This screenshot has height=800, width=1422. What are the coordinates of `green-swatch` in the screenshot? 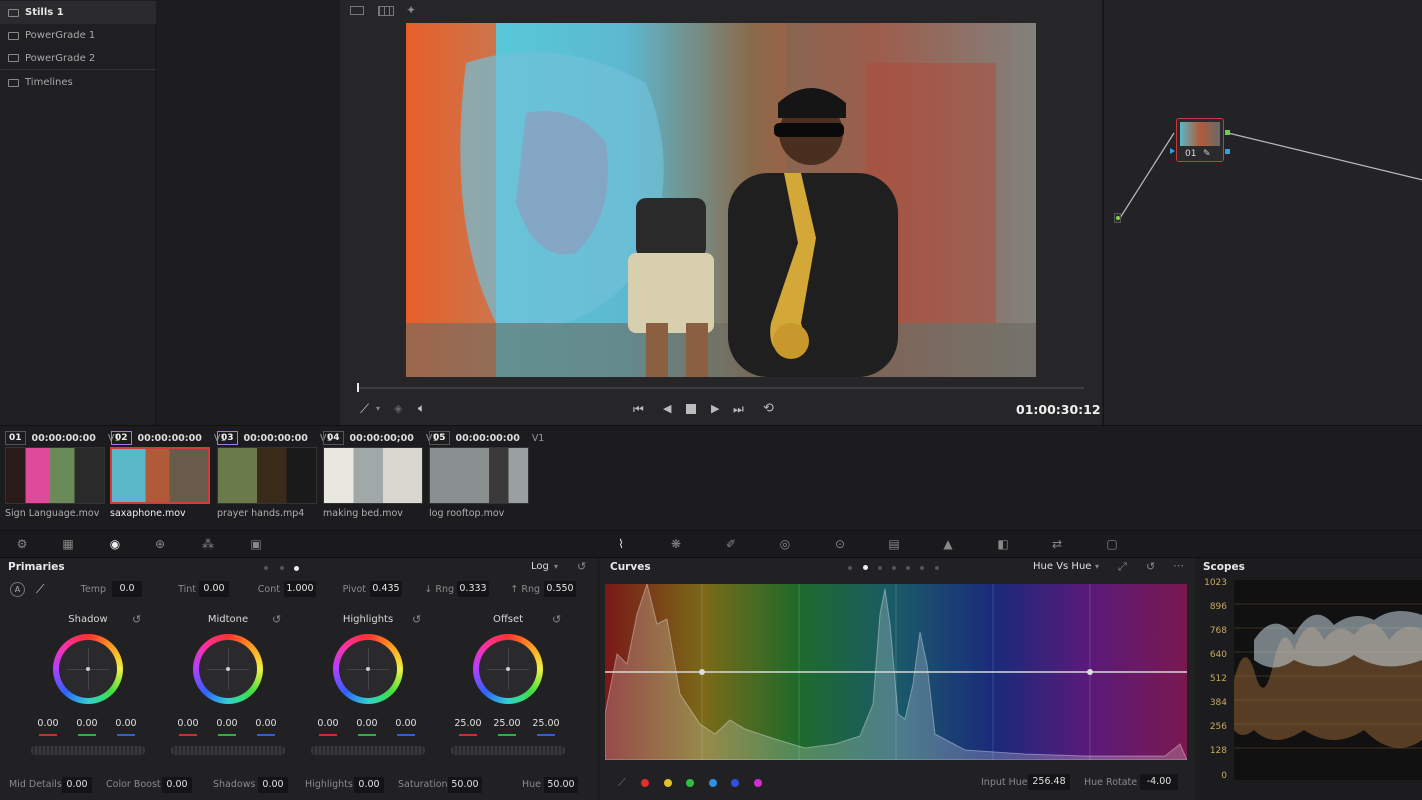 It's located at (690, 783).